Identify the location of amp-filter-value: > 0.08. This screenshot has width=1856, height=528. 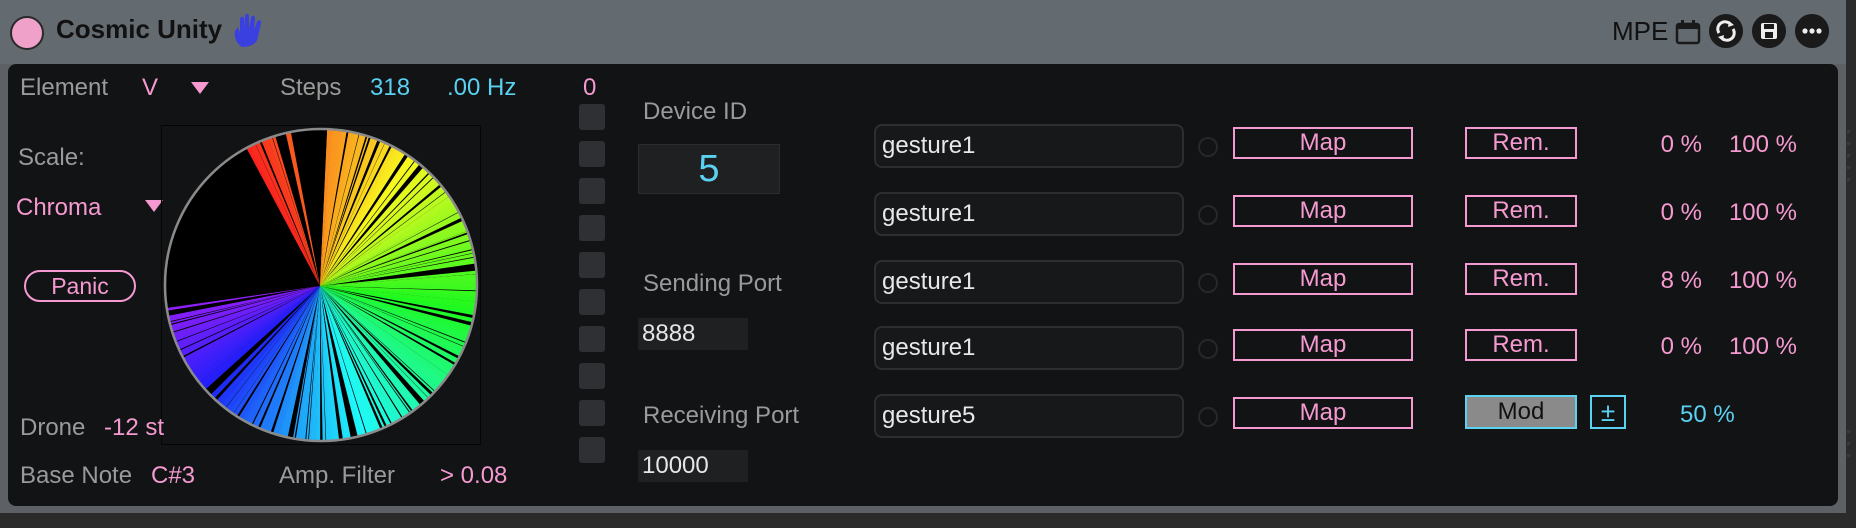
(473, 476).